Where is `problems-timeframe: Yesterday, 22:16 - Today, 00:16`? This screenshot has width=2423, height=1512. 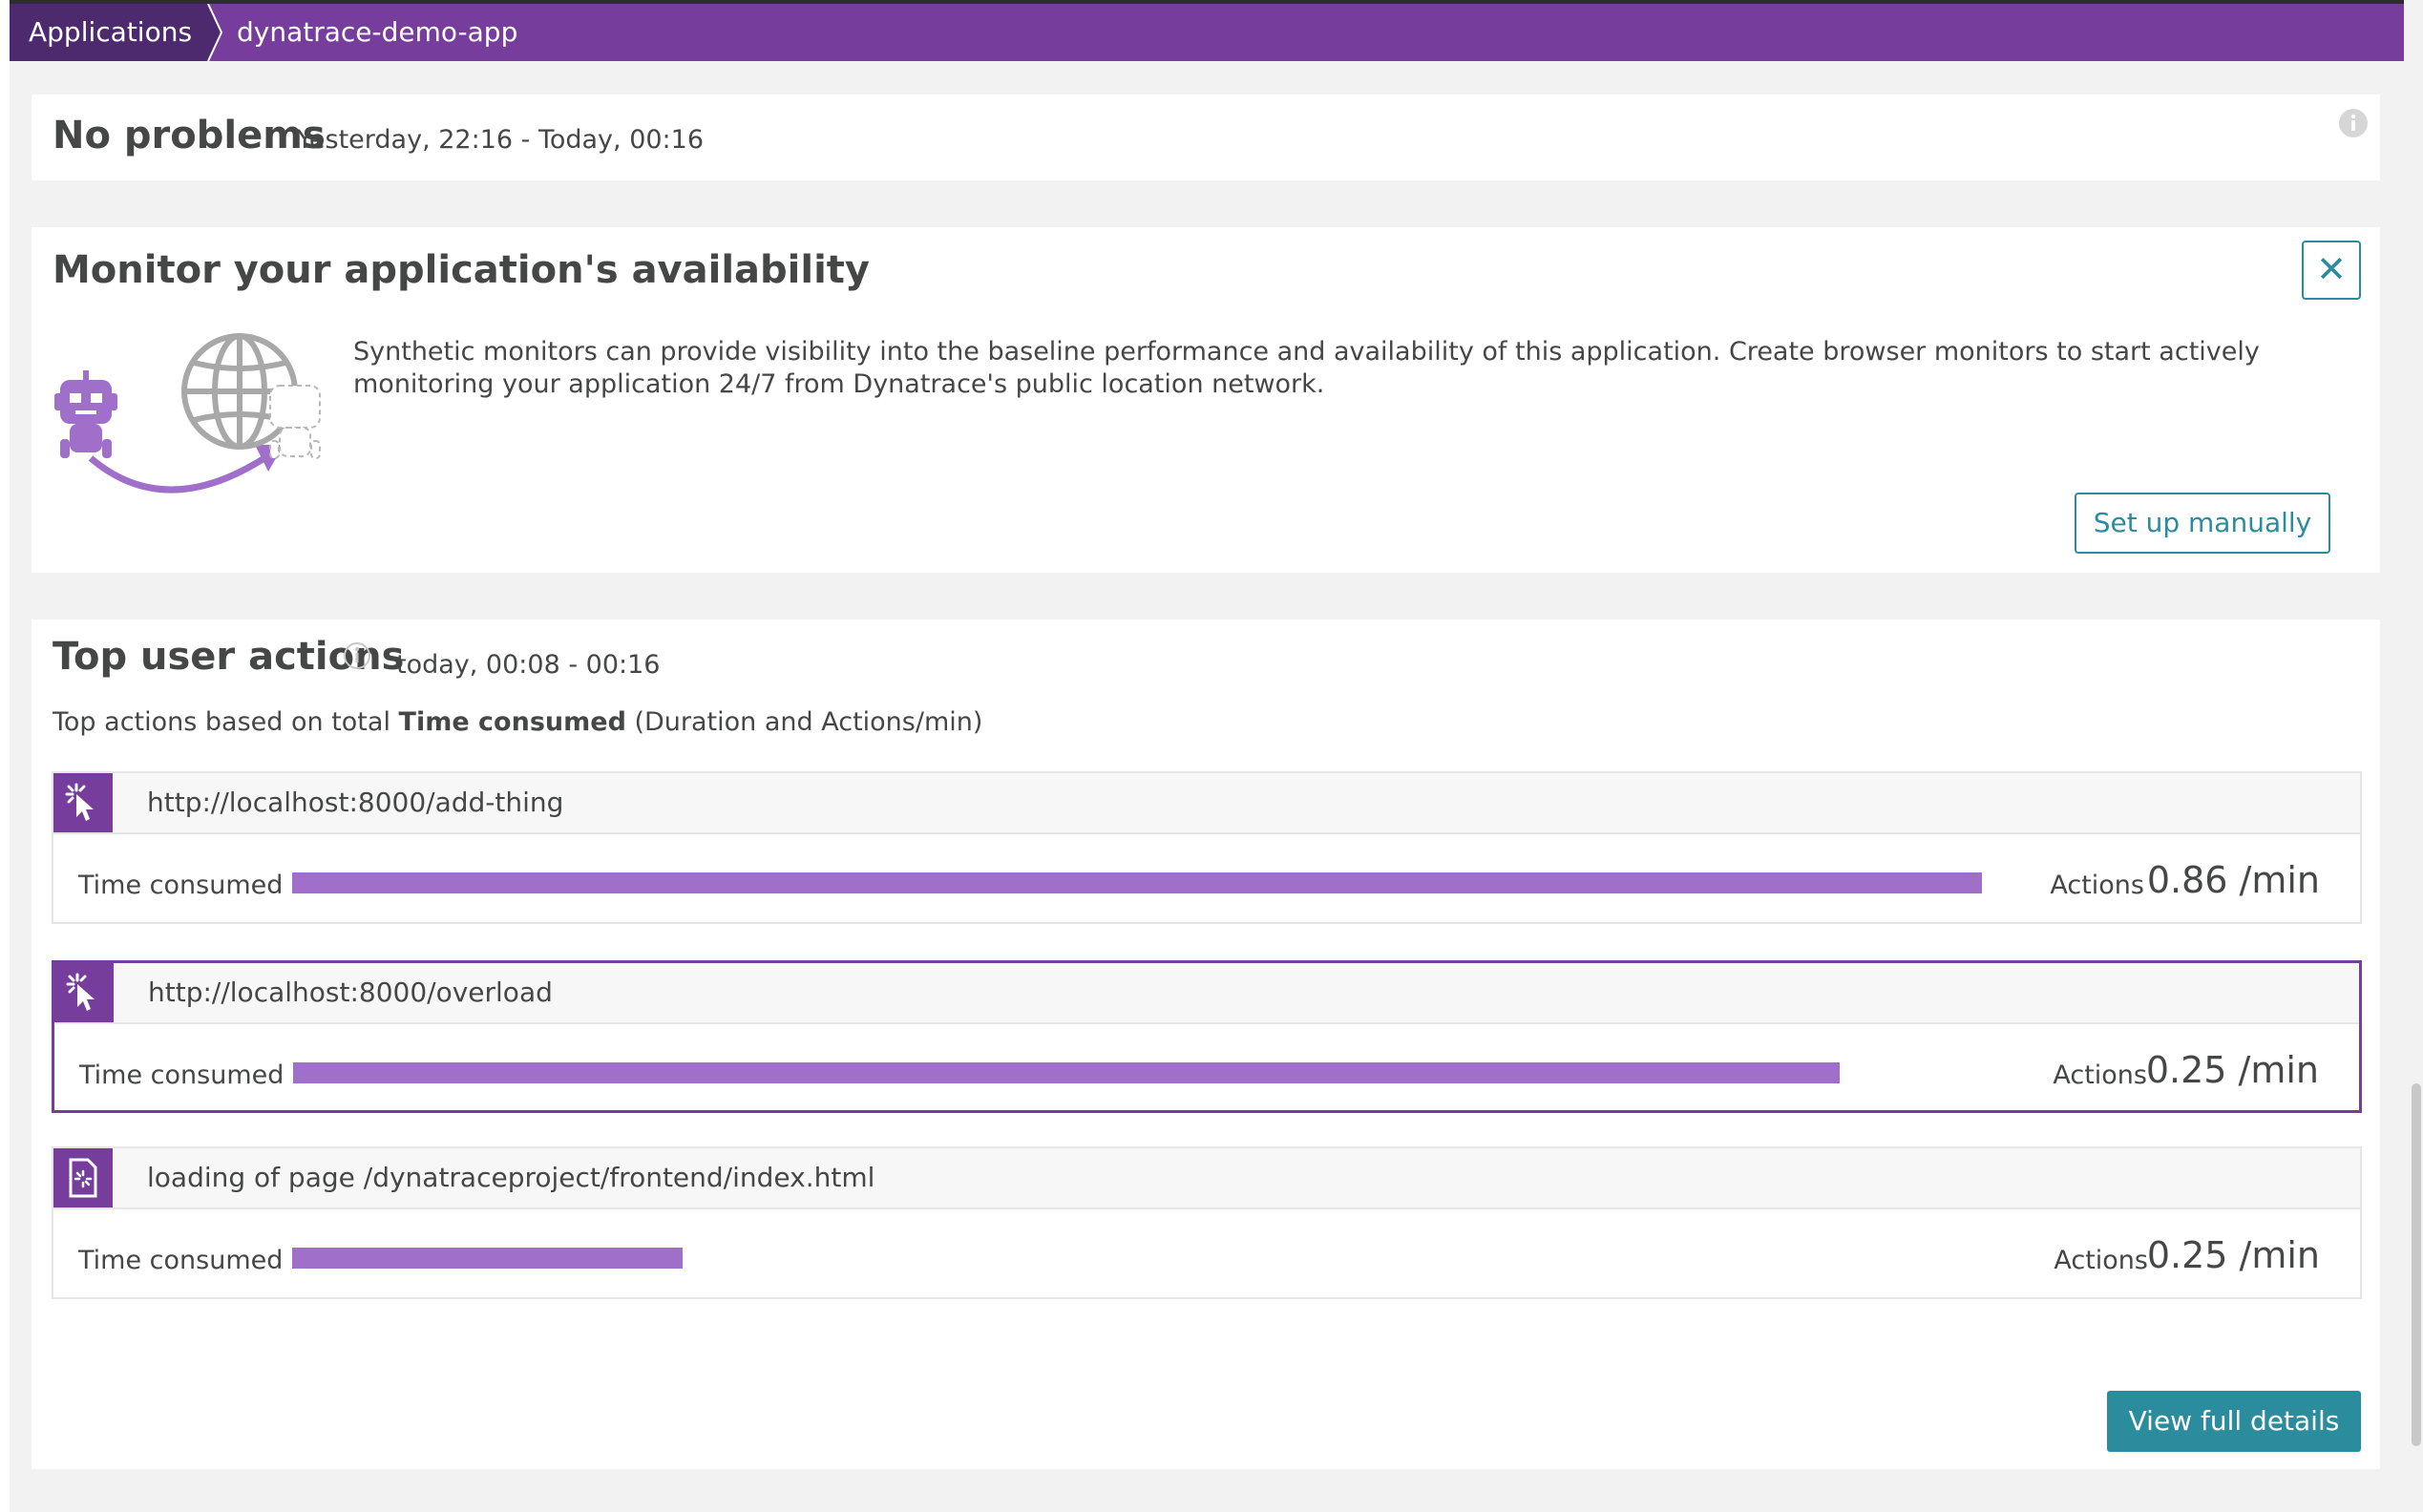
problems-timeframe: Yesterday, 22:16 - Today, 00:16 is located at coordinates (501, 140).